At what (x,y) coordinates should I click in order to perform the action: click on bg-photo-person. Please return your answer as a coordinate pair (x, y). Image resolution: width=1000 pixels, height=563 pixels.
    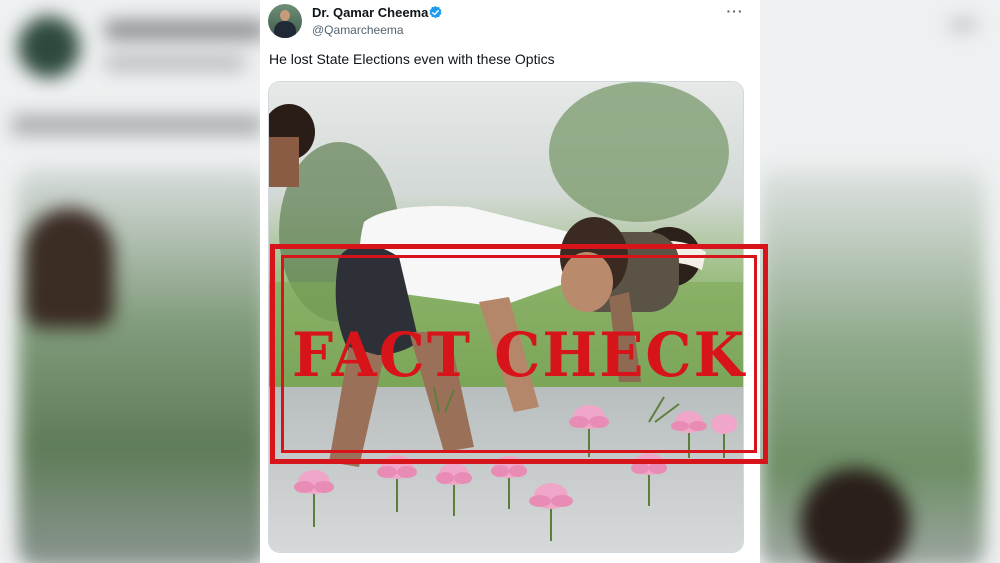
    Looking at the image, I should click on (855, 515).